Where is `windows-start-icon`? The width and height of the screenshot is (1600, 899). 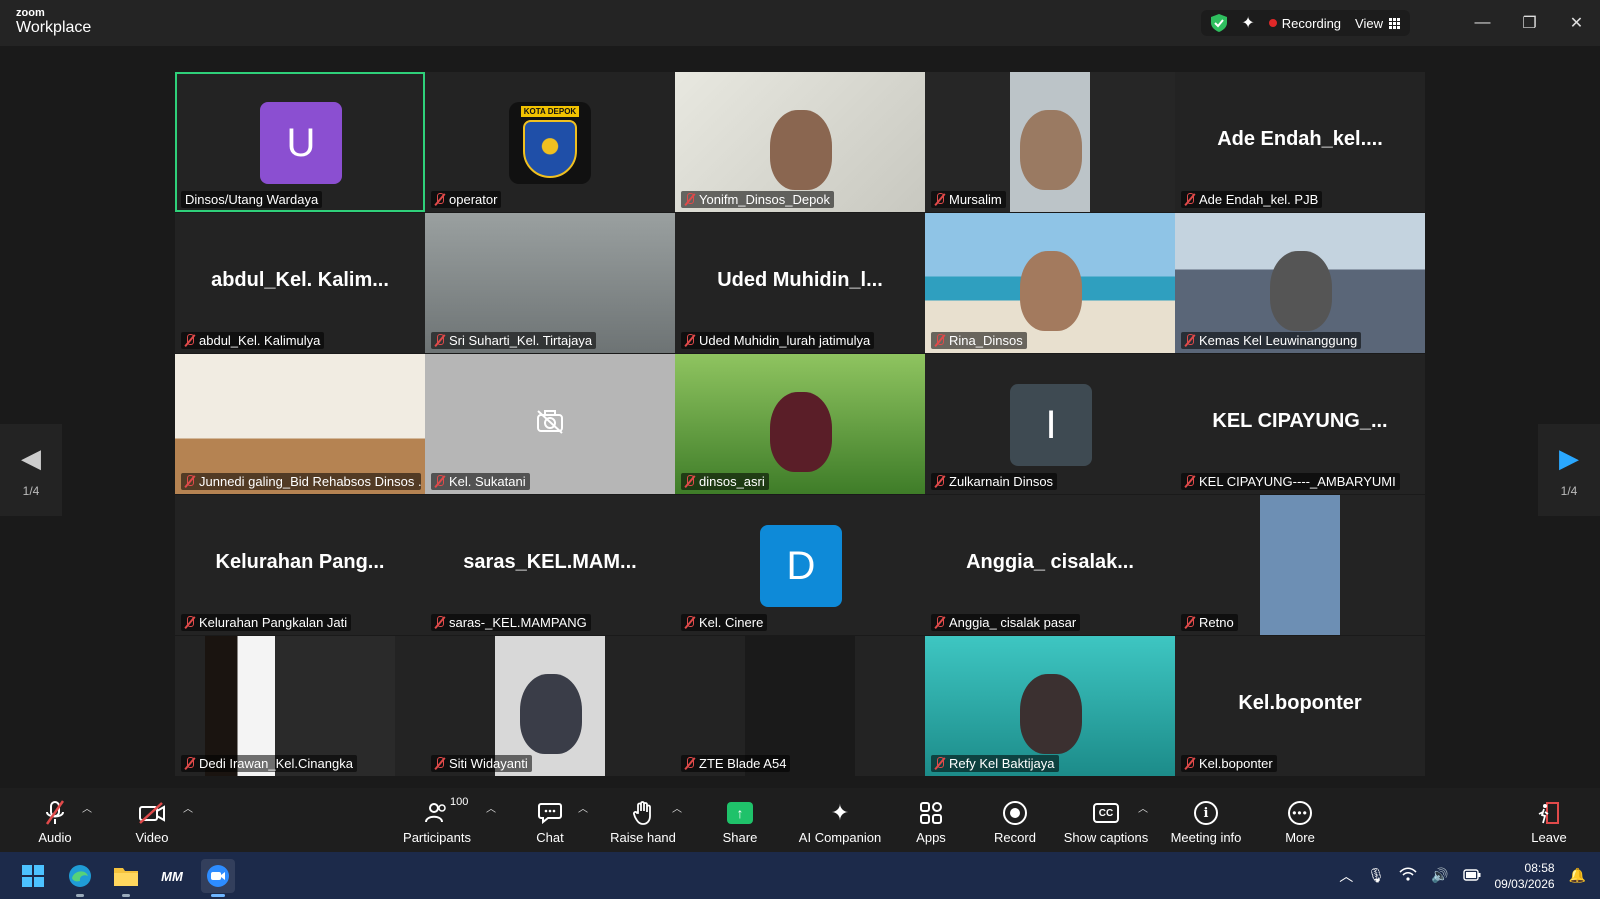 windows-start-icon is located at coordinates (33, 876).